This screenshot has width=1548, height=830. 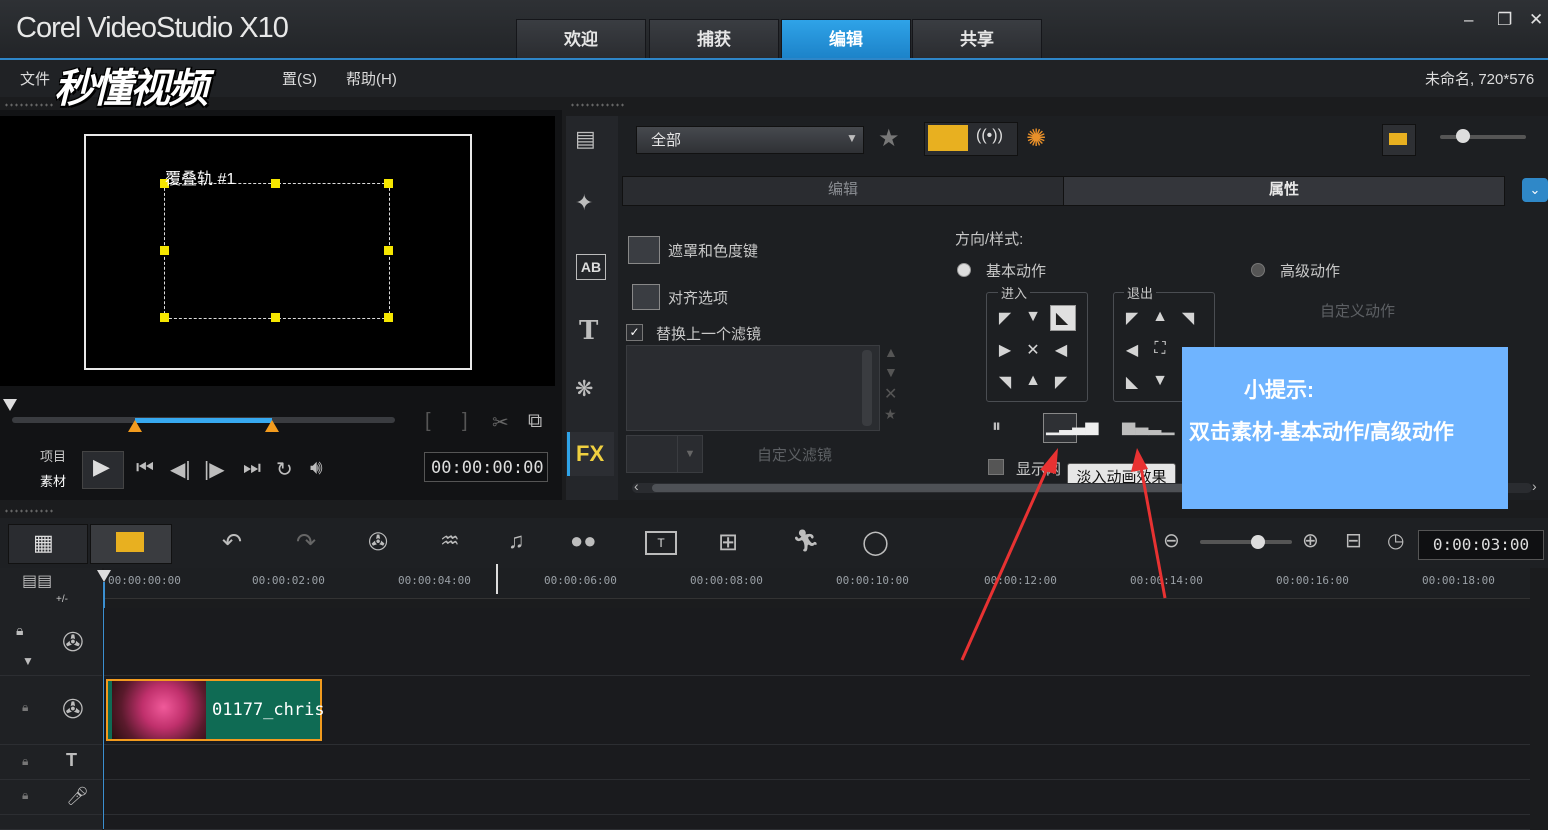 I want to click on tab-capture: 捕获, so click(x=714, y=39).